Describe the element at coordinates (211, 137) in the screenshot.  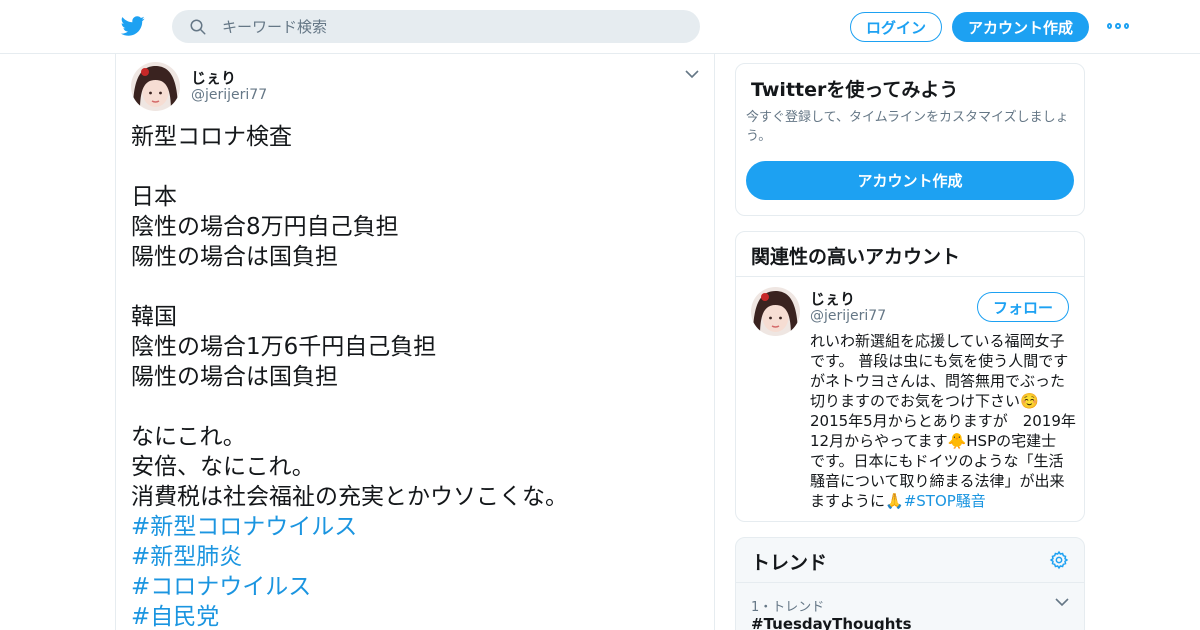
I see `tweet-text-line: 新型コロナ検査` at that location.